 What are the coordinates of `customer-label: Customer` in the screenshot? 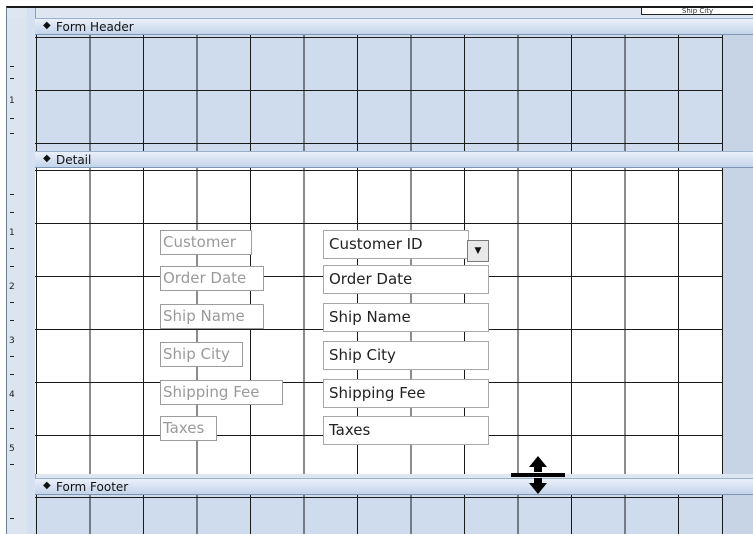 It's located at (206, 242).